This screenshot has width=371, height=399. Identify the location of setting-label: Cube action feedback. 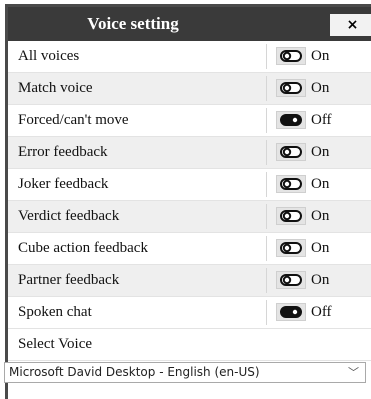
(83, 248).